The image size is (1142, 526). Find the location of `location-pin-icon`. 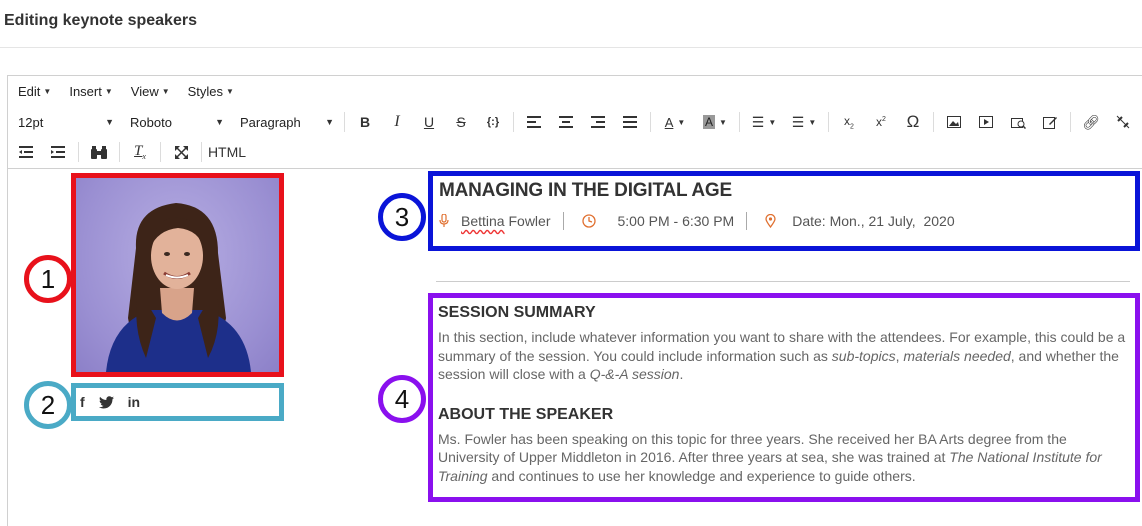

location-pin-icon is located at coordinates (770, 221).